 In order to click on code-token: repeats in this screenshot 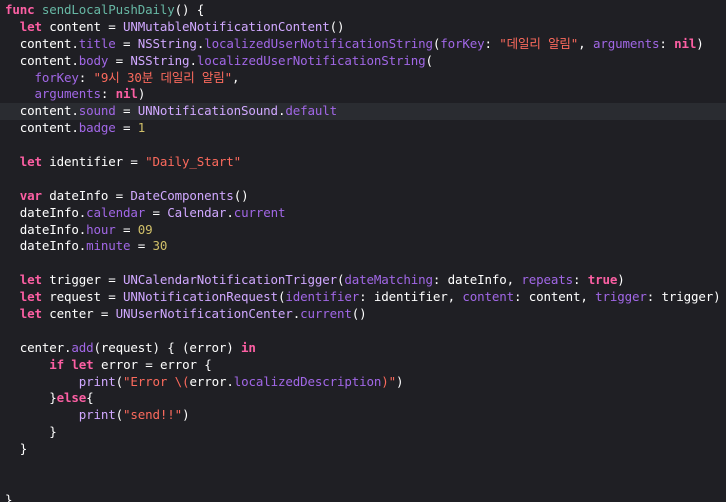, I will do `click(547, 280)`.